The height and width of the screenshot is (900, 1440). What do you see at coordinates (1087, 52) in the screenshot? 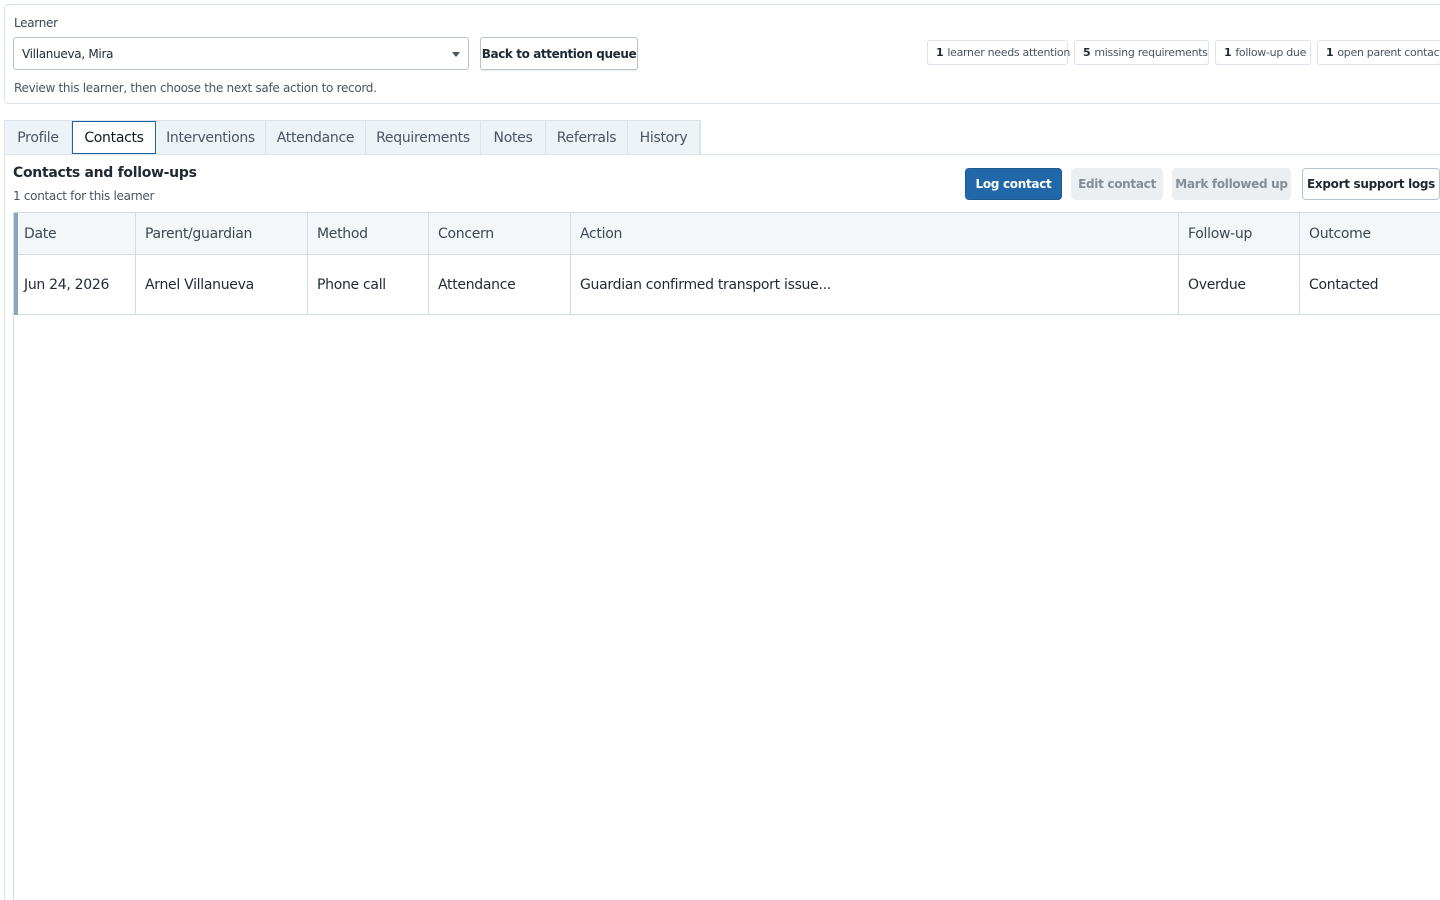
I see `badge-count: 5` at bounding box center [1087, 52].